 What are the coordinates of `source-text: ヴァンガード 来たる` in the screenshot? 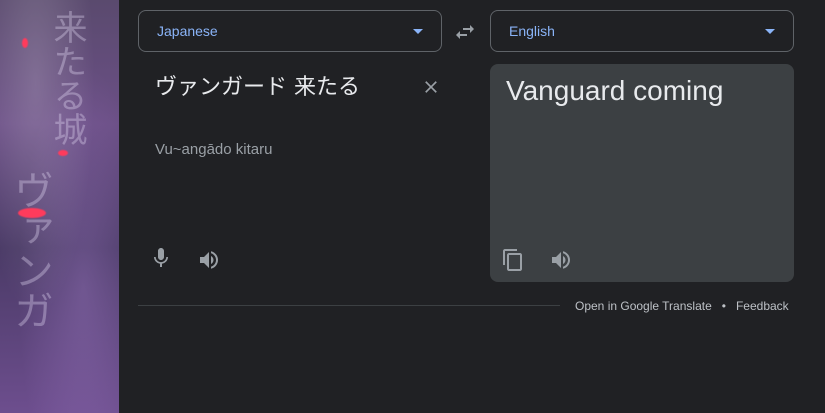 It's located at (262, 88).